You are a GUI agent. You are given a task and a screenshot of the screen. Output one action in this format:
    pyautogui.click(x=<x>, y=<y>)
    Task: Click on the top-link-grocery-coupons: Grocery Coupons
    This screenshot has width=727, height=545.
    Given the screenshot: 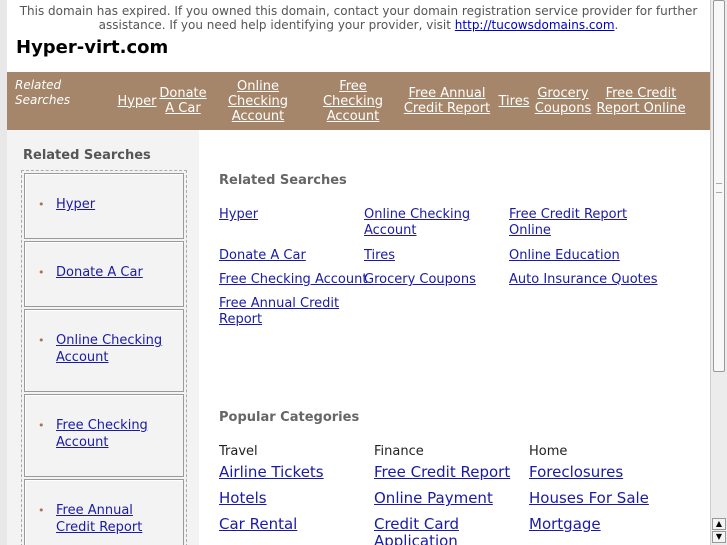 What is the action you would take?
    pyautogui.click(x=563, y=101)
    